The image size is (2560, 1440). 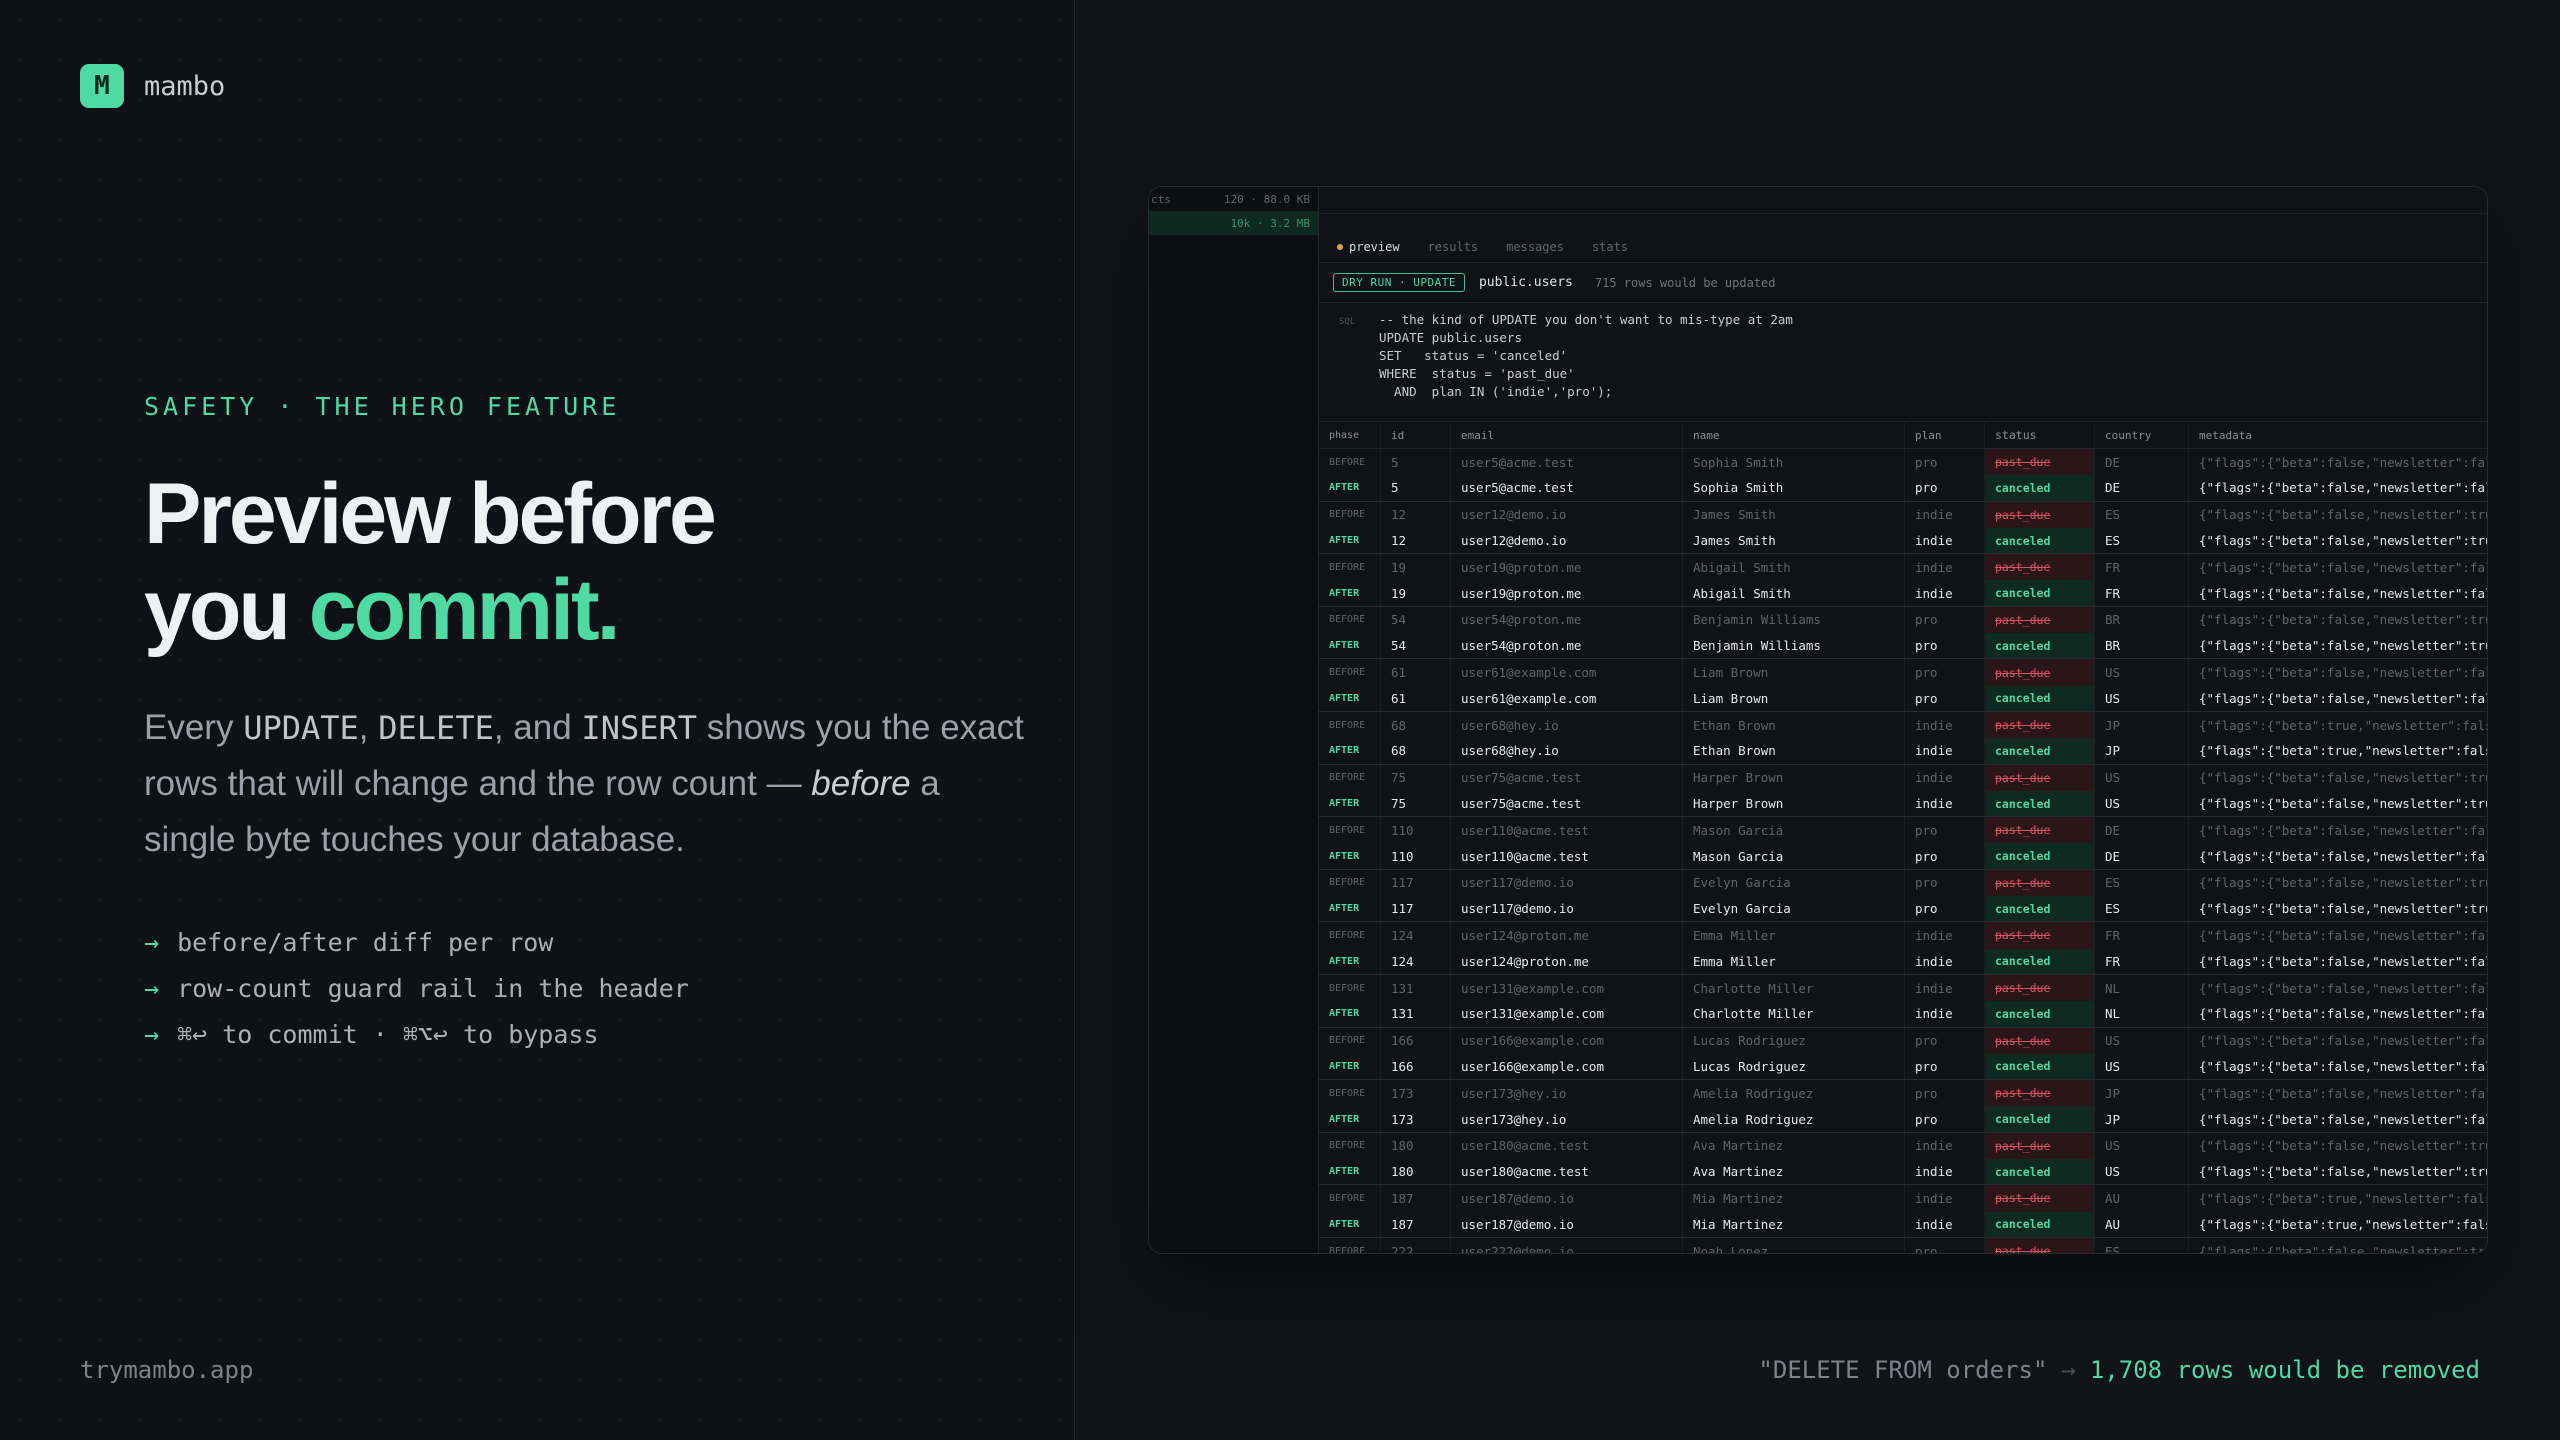 What do you see at coordinates (166, 1370) in the screenshot?
I see `footer-url: trymambo.app` at bounding box center [166, 1370].